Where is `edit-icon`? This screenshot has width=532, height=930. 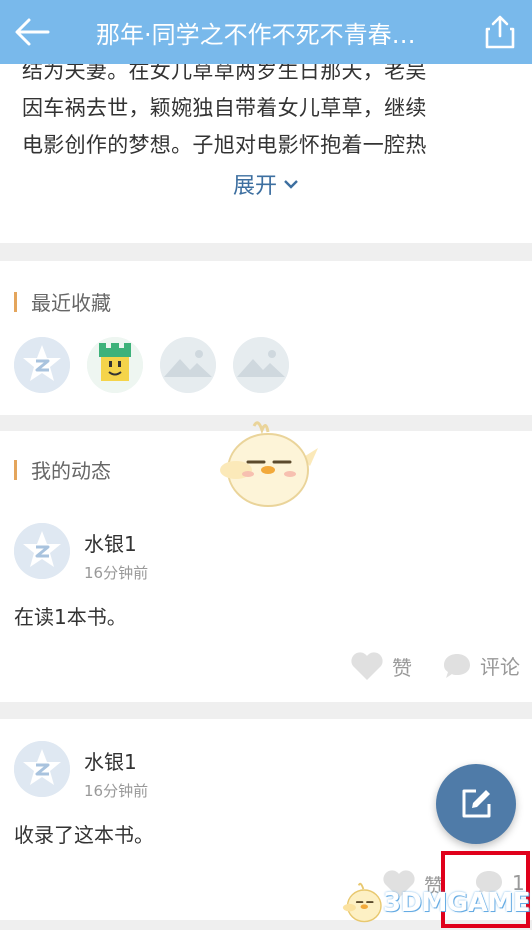 edit-icon is located at coordinates (476, 803).